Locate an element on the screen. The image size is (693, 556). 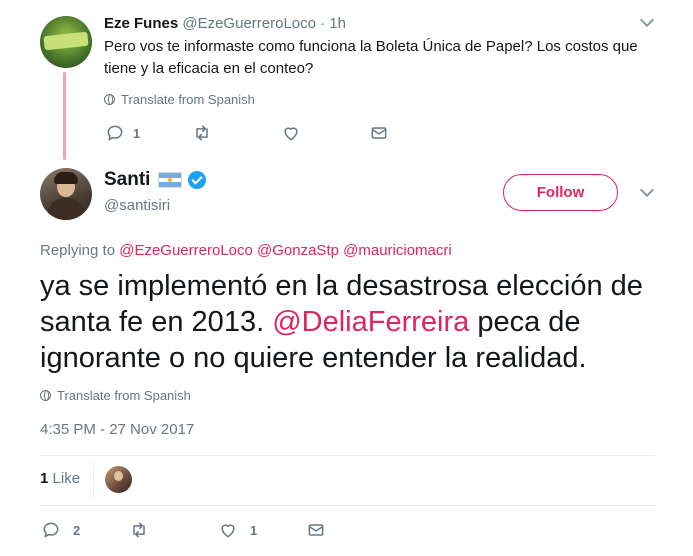
avatar-santi is located at coordinates (66, 194).